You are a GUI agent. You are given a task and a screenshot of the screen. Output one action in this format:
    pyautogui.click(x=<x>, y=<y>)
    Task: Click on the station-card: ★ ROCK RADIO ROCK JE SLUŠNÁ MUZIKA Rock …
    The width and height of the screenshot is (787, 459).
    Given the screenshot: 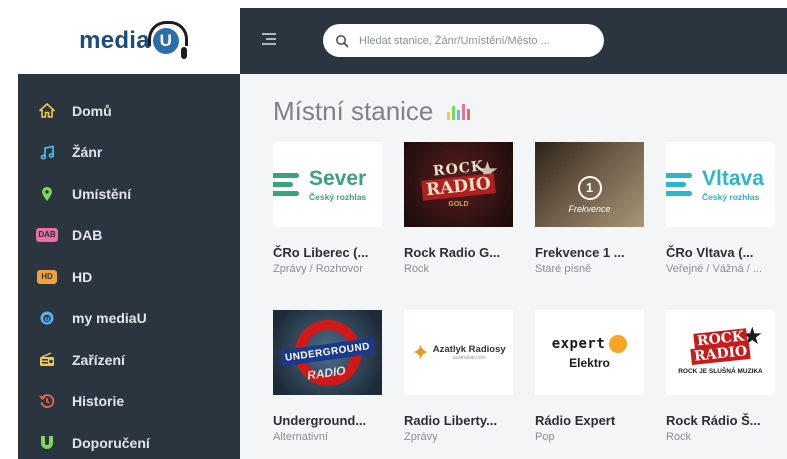 What is the action you would take?
    pyautogui.click(x=720, y=376)
    